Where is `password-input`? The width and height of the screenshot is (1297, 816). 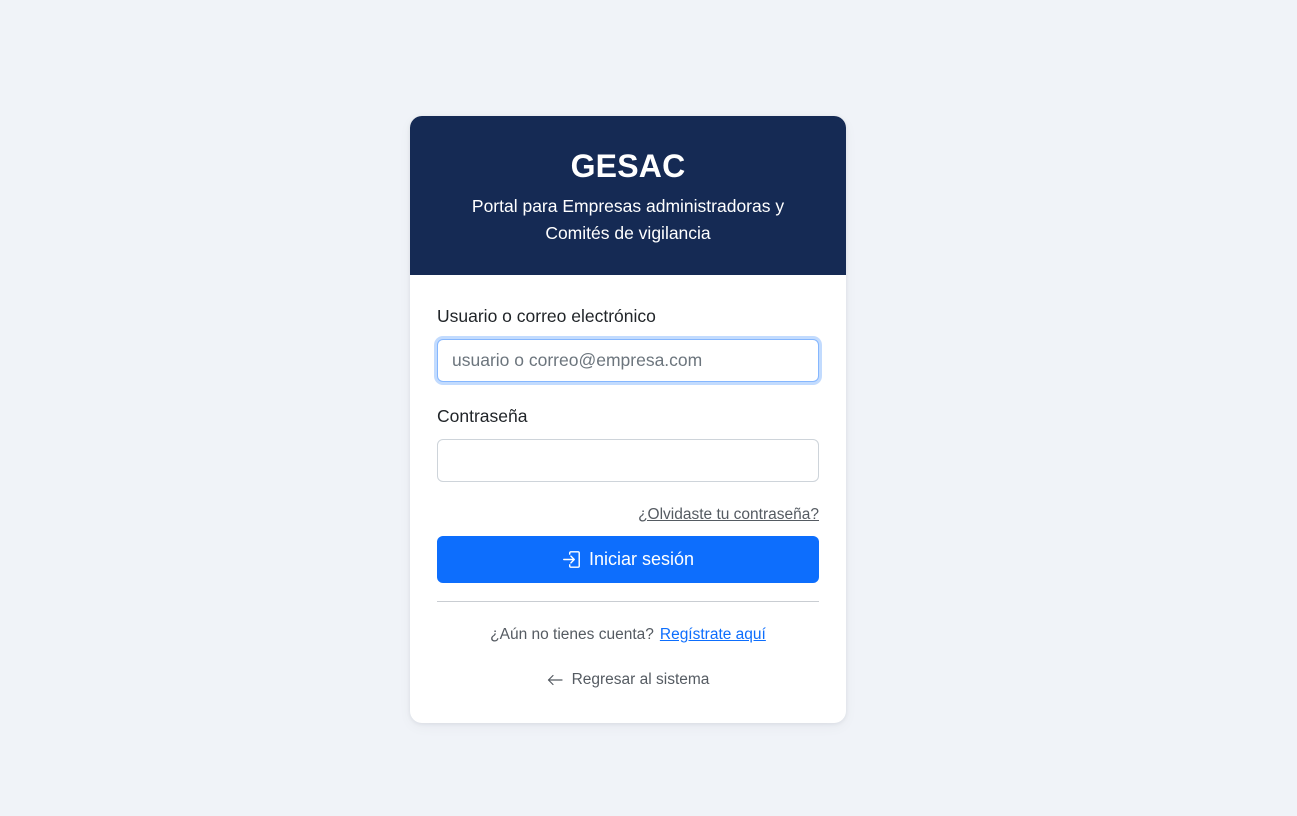
password-input is located at coordinates (628, 460).